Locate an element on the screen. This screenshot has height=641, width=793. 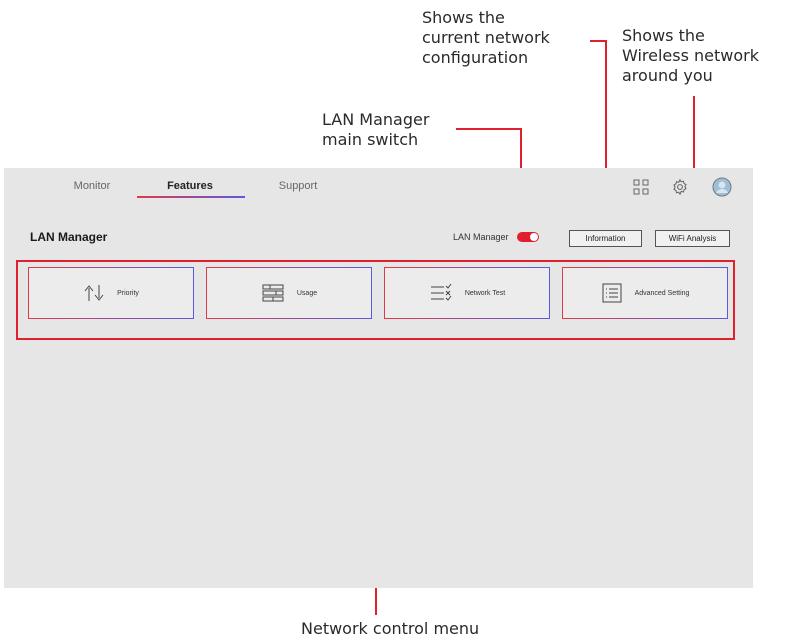
lan-manager-toggle is located at coordinates (528, 237).